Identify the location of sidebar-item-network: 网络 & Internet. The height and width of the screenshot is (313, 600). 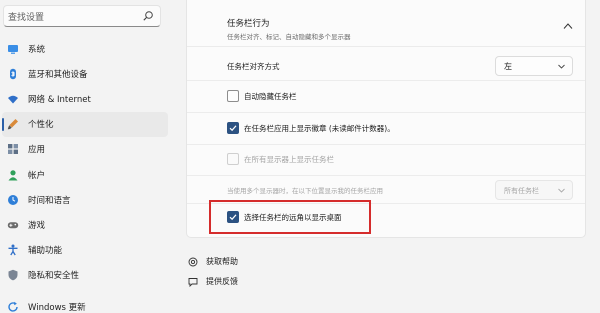
(85, 98).